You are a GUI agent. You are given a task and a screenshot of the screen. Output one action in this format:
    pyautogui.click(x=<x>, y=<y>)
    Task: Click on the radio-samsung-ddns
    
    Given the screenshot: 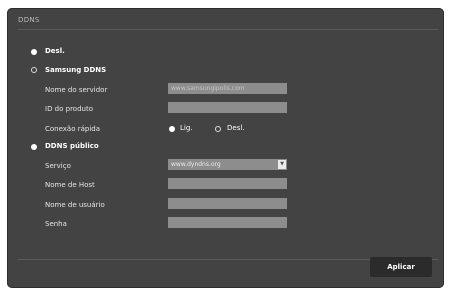 What is the action you would take?
    pyautogui.click(x=34, y=70)
    